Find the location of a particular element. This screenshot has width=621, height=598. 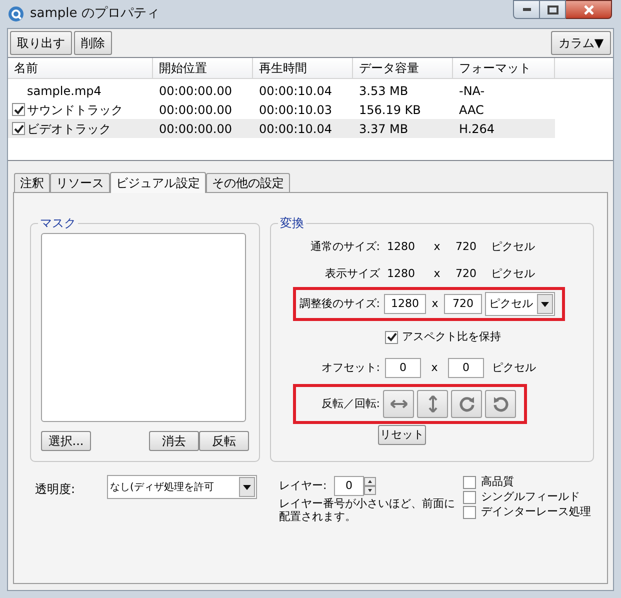

table-cell-text: H.264 is located at coordinates (477, 129).